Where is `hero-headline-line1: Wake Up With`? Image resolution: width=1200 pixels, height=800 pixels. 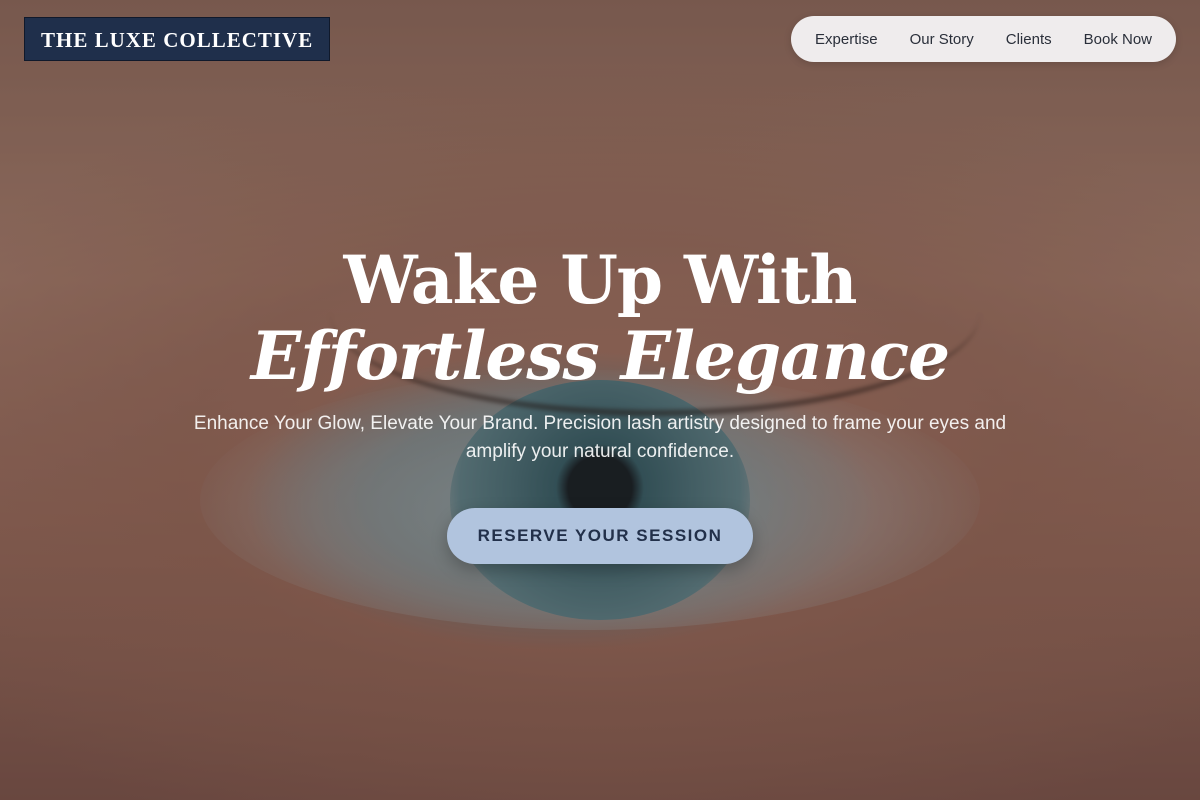 hero-headline-line1: Wake Up With is located at coordinates (600, 280).